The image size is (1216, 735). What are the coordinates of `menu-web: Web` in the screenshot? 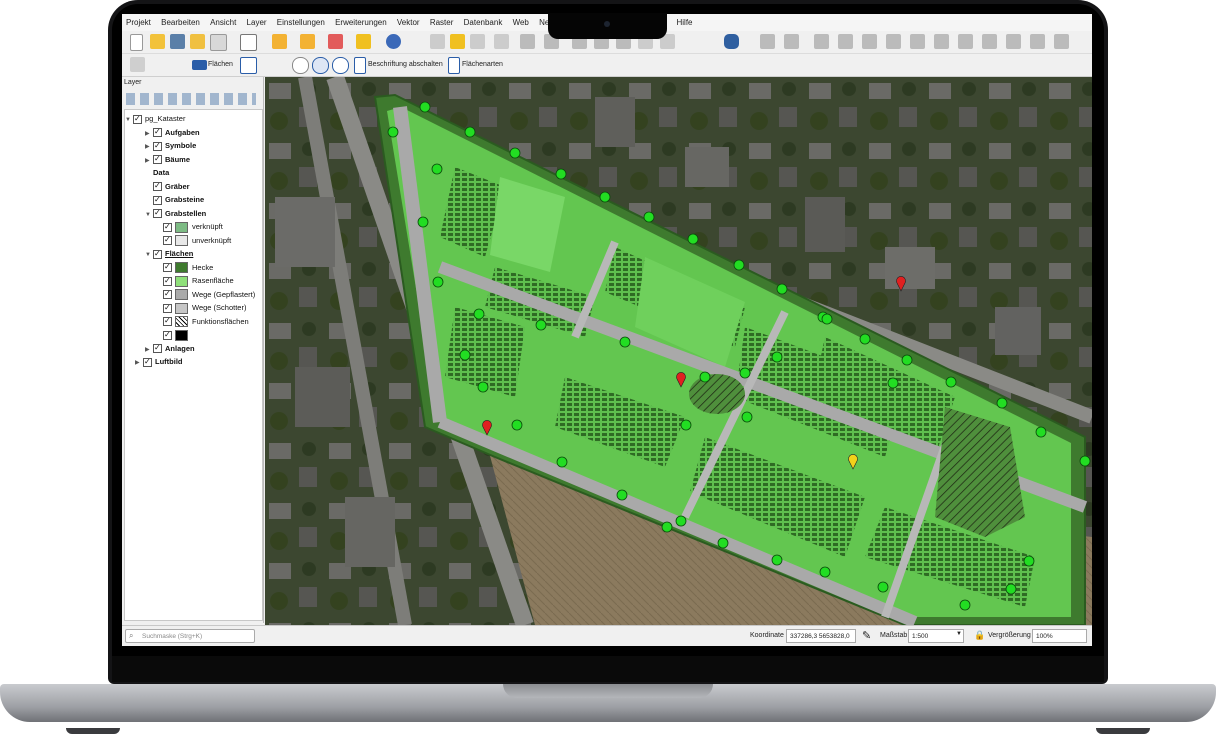 It's located at (521, 22).